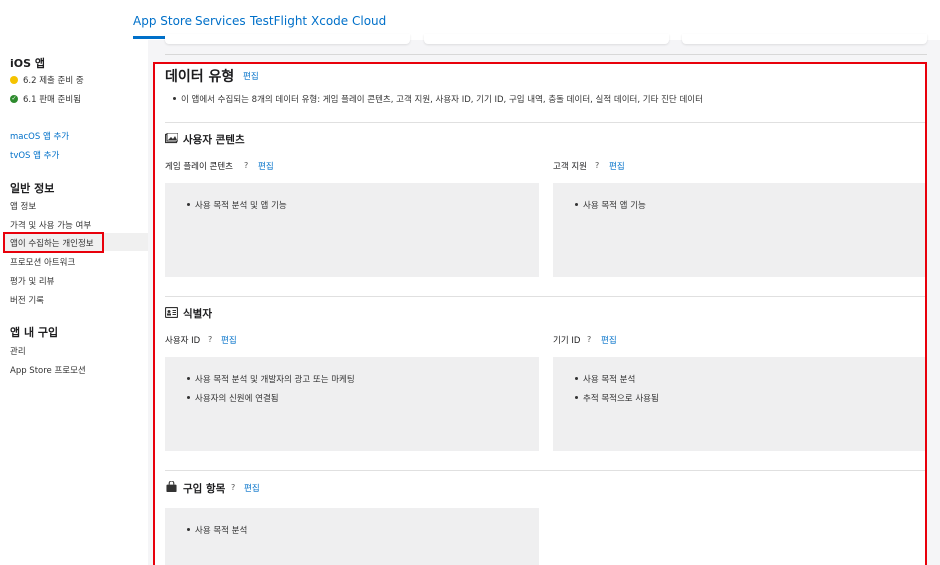 This screenshot has height=565, width=940. Describe the element at coordinates (740, 230) in the screenshot. I see `customer-support-purpose-box` at that location.